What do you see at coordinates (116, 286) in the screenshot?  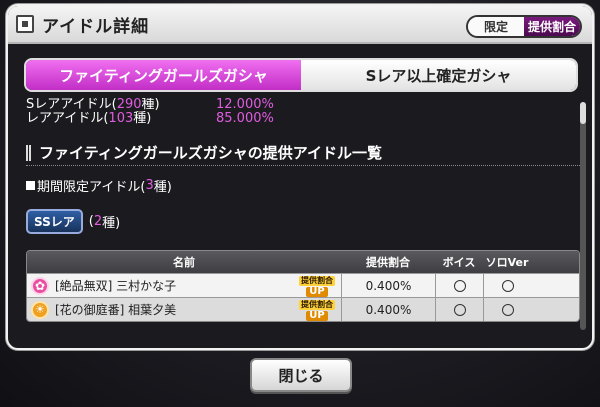 I see `idol-name: [絶品無双] 三村かな子` at bounding box center [116, 286].